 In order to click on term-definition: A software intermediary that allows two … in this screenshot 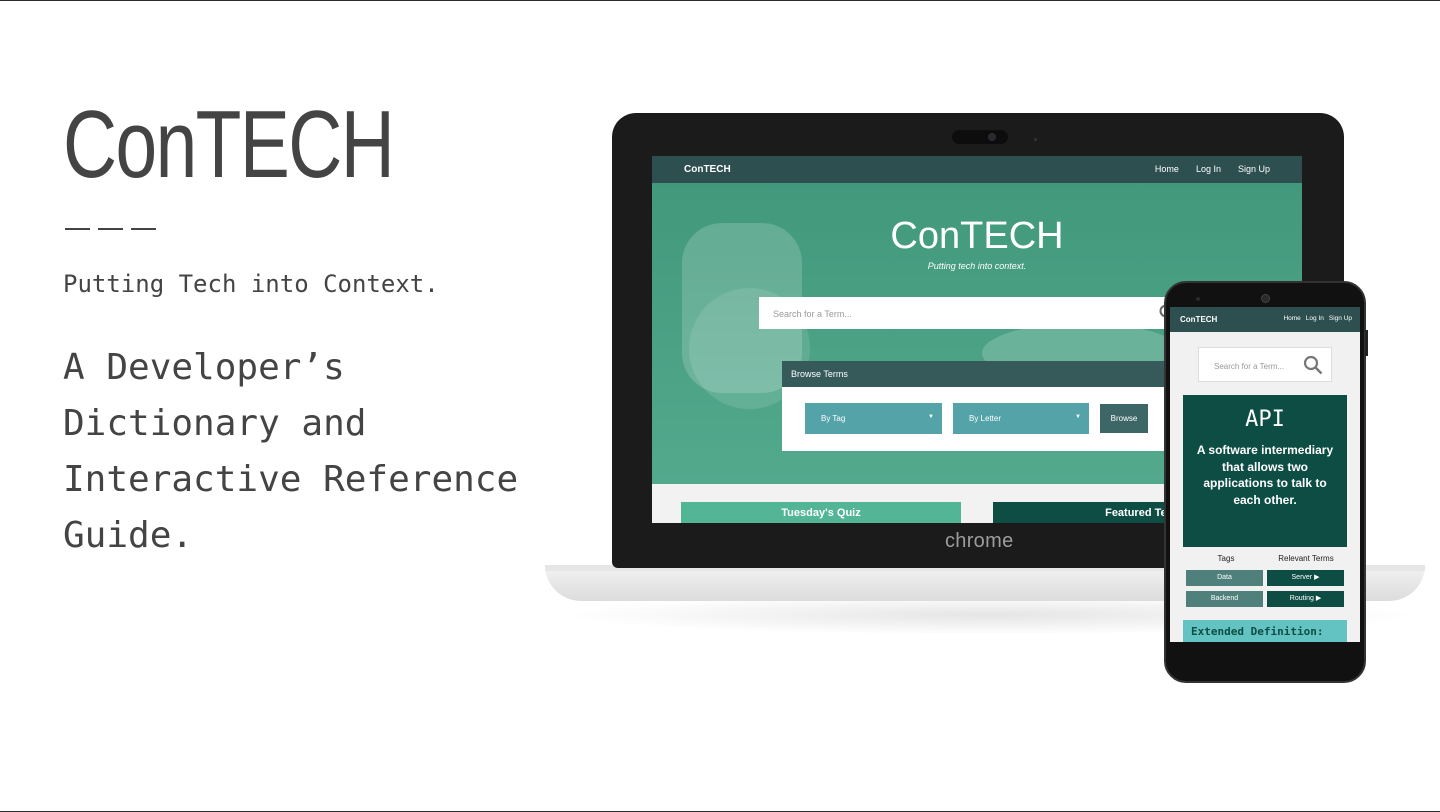, I will do `click(1265, 475)`.